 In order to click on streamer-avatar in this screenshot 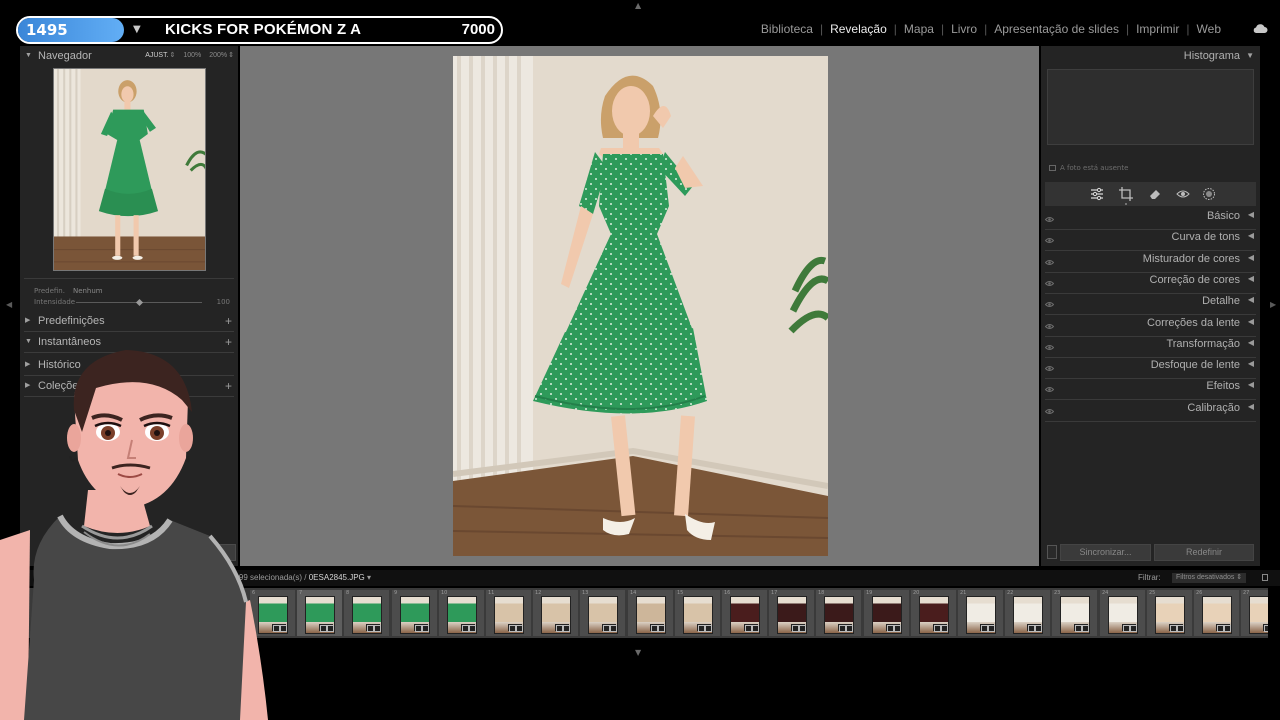, I will do `click(134, 535)`.